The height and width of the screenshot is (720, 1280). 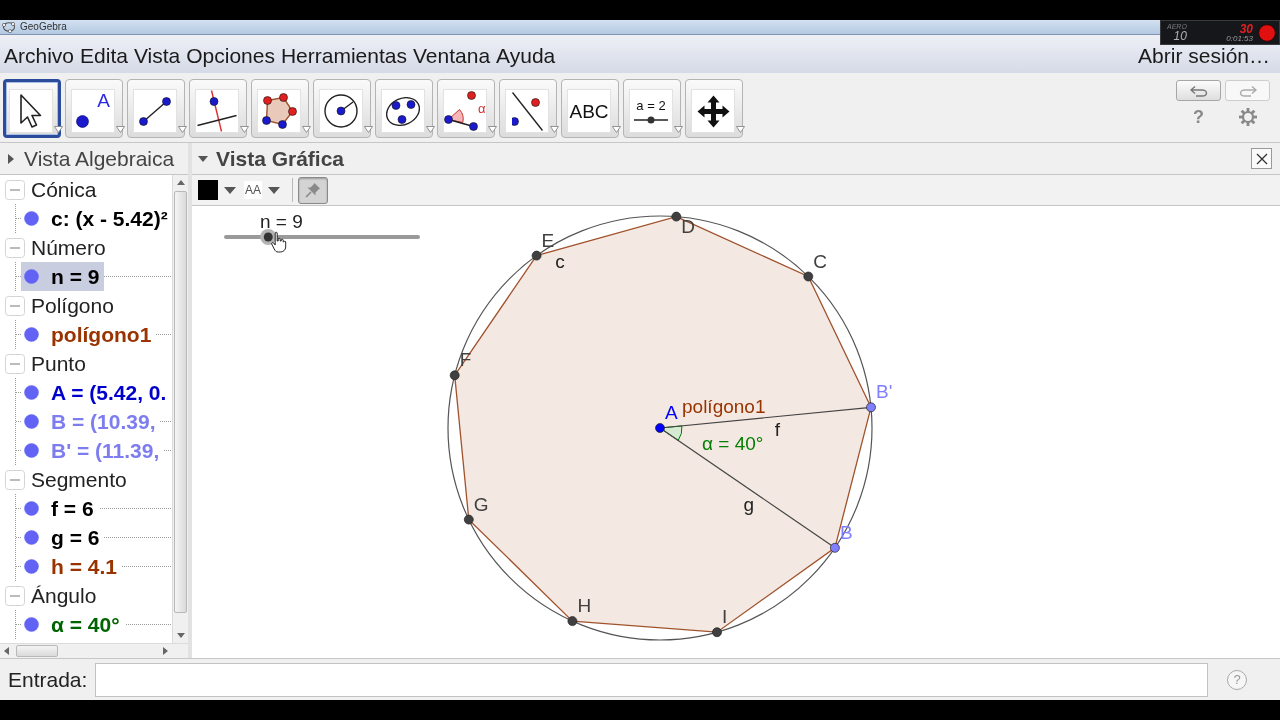 I want to click on polygon-tool-button, so click(x=280, y=108).